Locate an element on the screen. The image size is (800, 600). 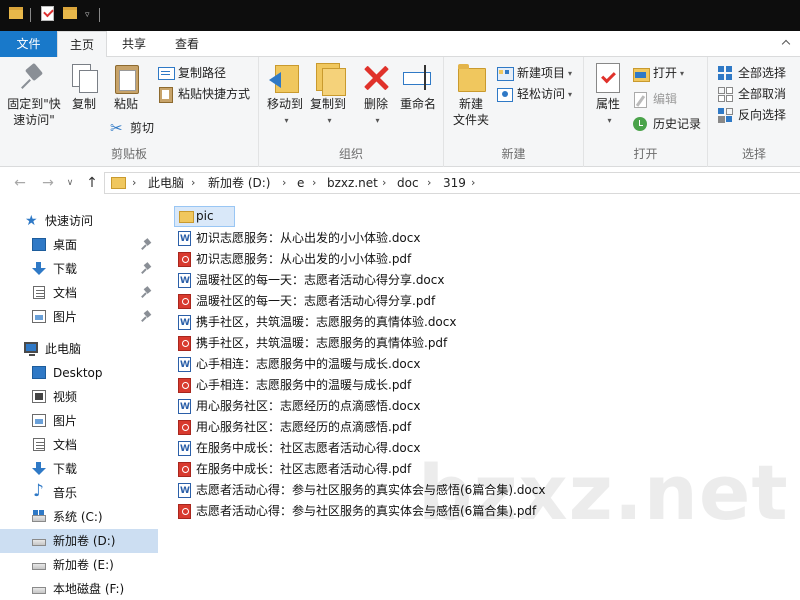
copy-to-label: 复制到 is located at coordinates (327, 104).